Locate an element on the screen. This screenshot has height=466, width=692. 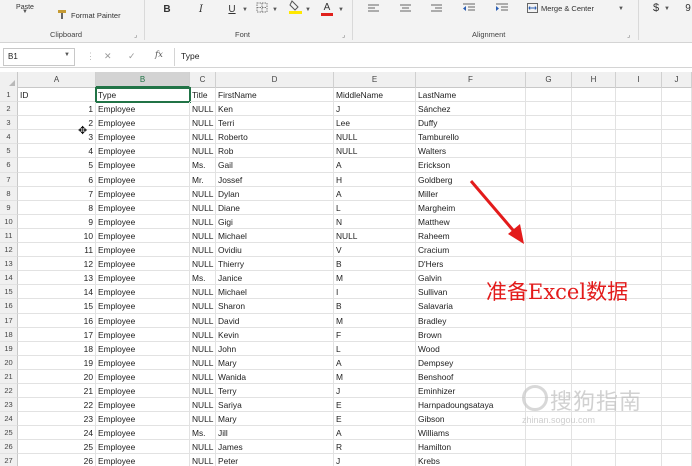
data-cell: Wanida is located at coordinates (275, 376).